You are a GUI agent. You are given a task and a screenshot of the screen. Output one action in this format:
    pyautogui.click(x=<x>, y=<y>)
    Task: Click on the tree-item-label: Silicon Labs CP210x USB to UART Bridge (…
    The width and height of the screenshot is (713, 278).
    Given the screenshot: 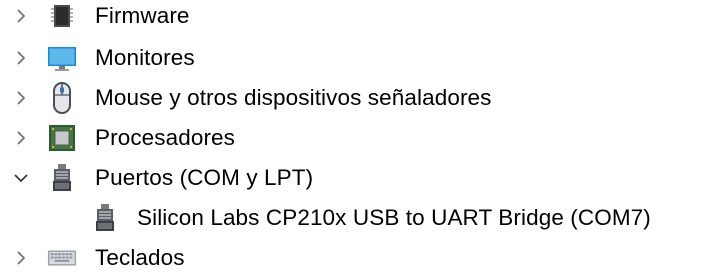 What is the action you would take?
    pyautogui.click(x=394, y=217)
    